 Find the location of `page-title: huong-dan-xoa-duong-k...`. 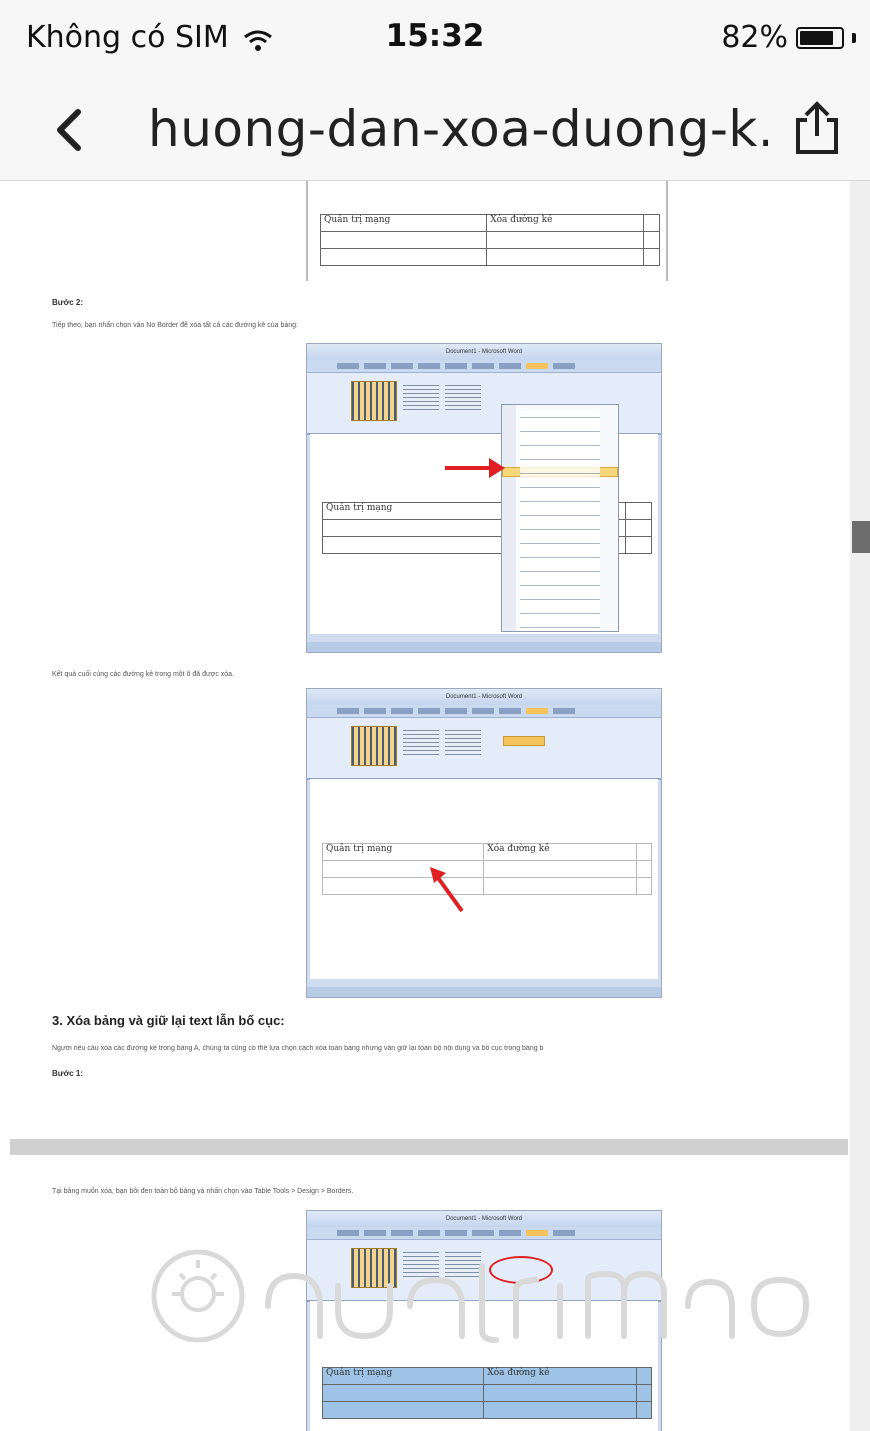

page-title: huong-dan-xoa-duong-k... is located at coordinates (458, 129).